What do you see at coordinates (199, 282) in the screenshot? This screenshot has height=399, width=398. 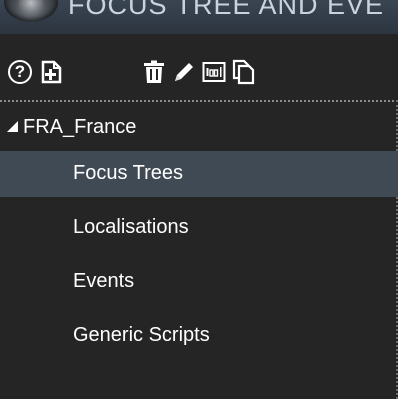 I see `tree-item-events: Events` at bounding box center [199, 282].